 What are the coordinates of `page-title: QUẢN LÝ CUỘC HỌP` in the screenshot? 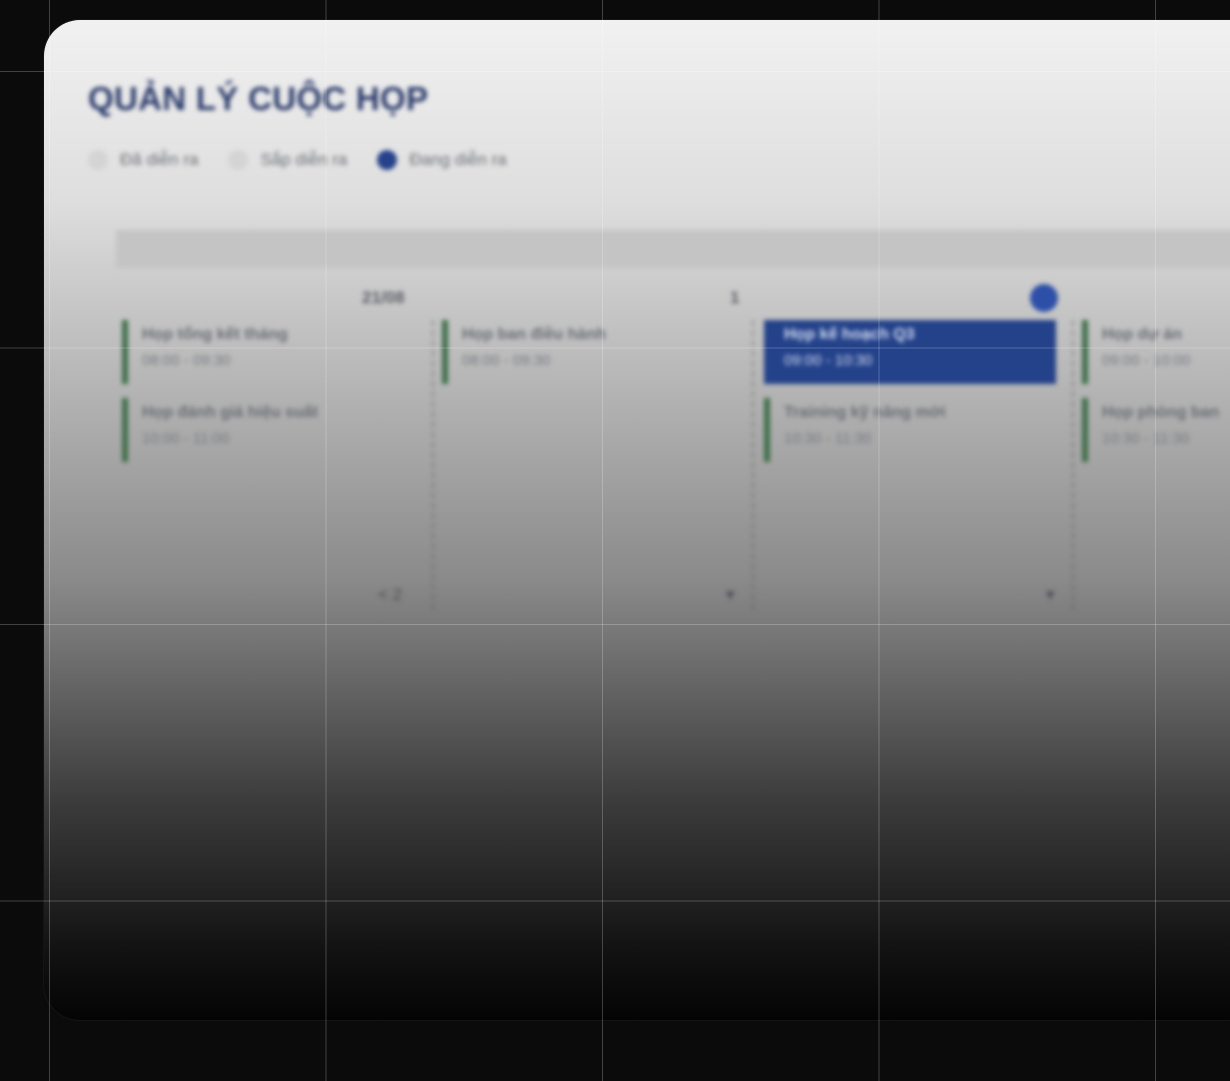 It's located at (258, 98).